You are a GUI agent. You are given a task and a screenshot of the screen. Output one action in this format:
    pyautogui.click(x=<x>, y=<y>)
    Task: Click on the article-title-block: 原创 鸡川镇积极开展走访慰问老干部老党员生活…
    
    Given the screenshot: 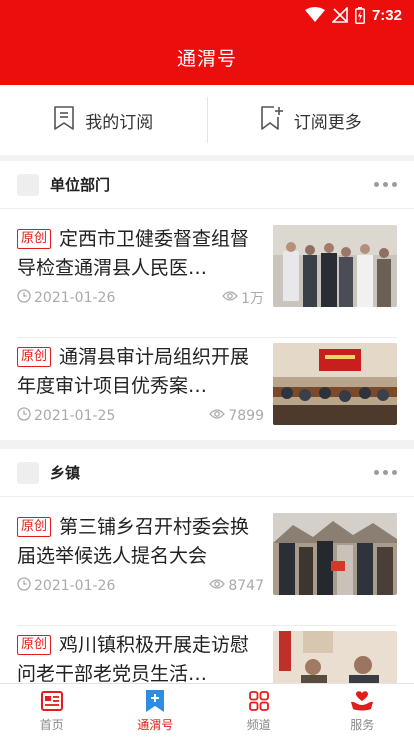 What is the action you would take?
    pyautogui.click(x=138, y=660)
    